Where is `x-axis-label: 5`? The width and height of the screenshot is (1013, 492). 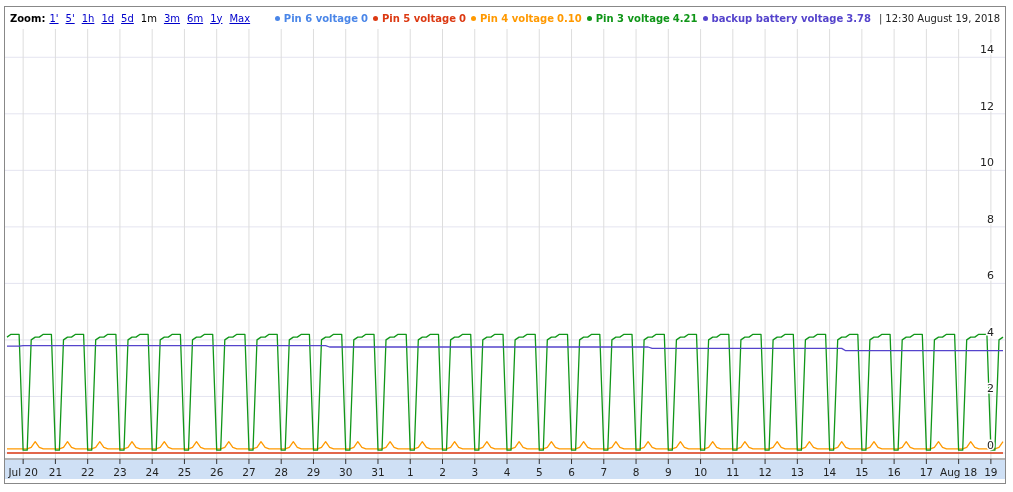
x-axis-label: 5 is located at coordinates (539, 472).